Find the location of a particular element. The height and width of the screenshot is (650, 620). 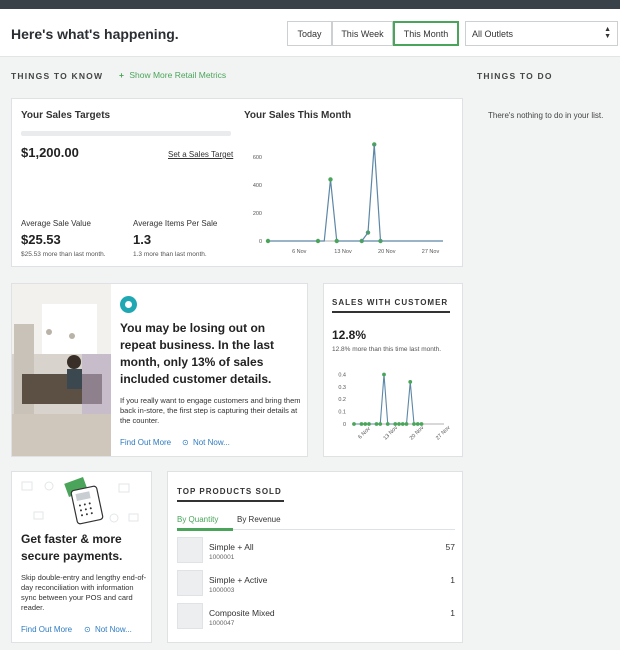

avg-items-value: 1.3 is located at coordinates (142, 239).